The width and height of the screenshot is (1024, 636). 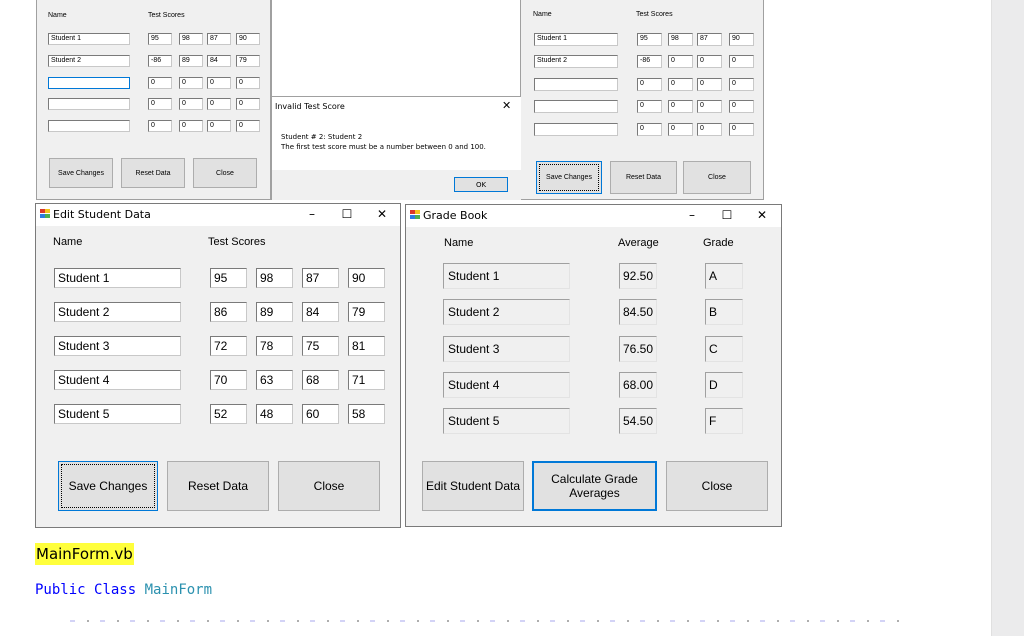 I want to click on ok-button: OK, so click(x=481, y=184).